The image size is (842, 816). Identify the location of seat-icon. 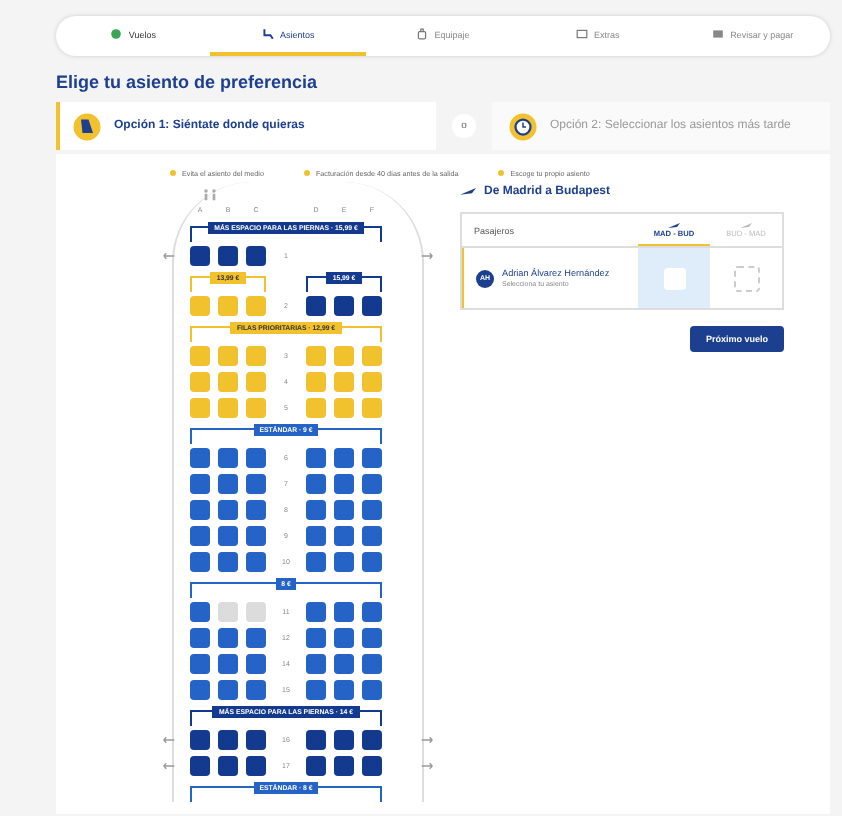
(267, 34).